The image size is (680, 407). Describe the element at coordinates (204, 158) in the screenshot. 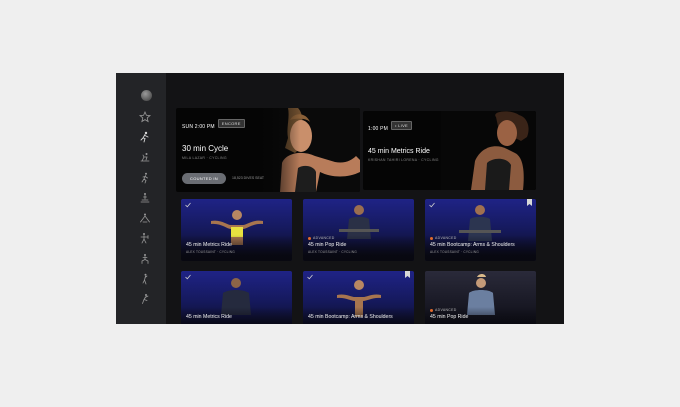

I see `class-subtitle: MILA LAZAR · CYCLING` at that location.